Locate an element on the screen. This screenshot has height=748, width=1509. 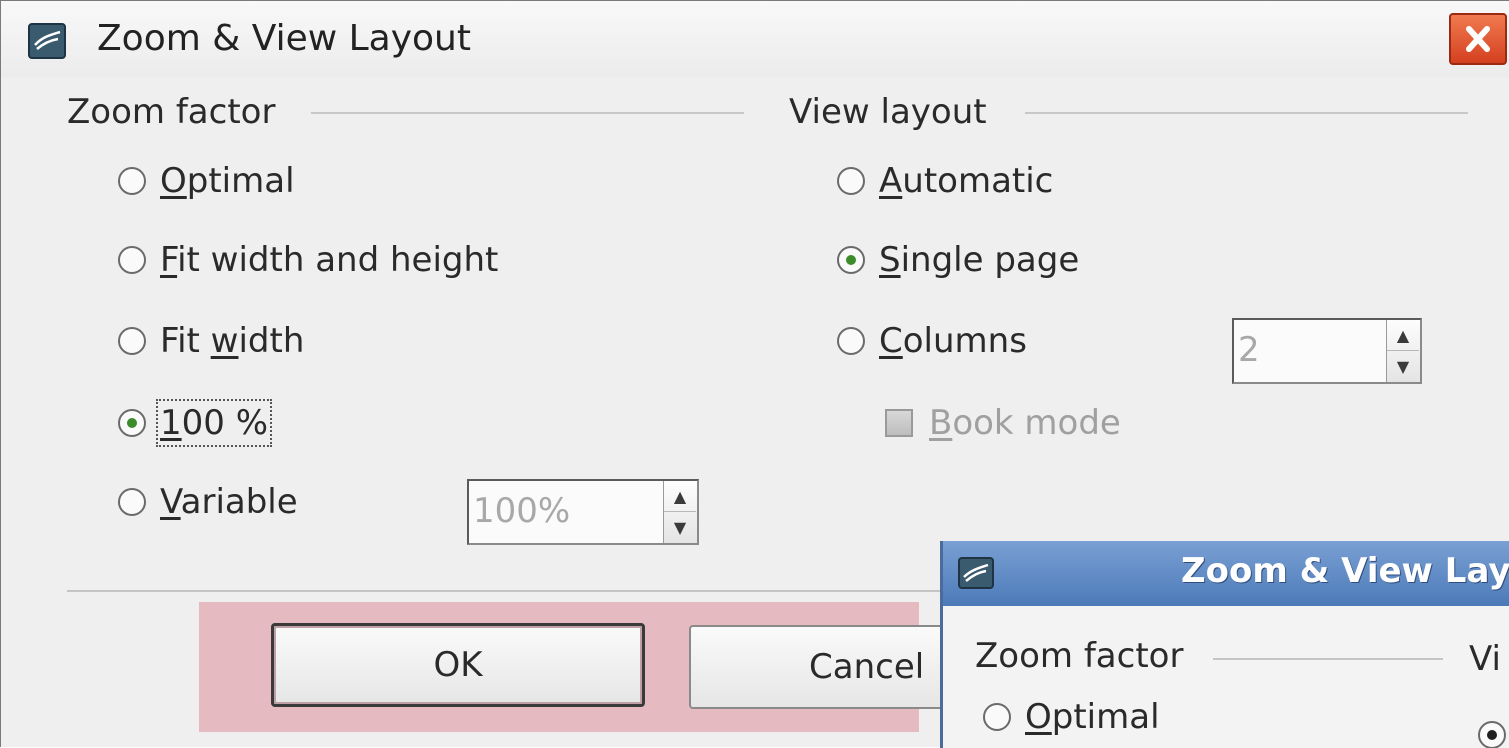
columns-decrement: ▼ is located at coordinates (1403, 366).